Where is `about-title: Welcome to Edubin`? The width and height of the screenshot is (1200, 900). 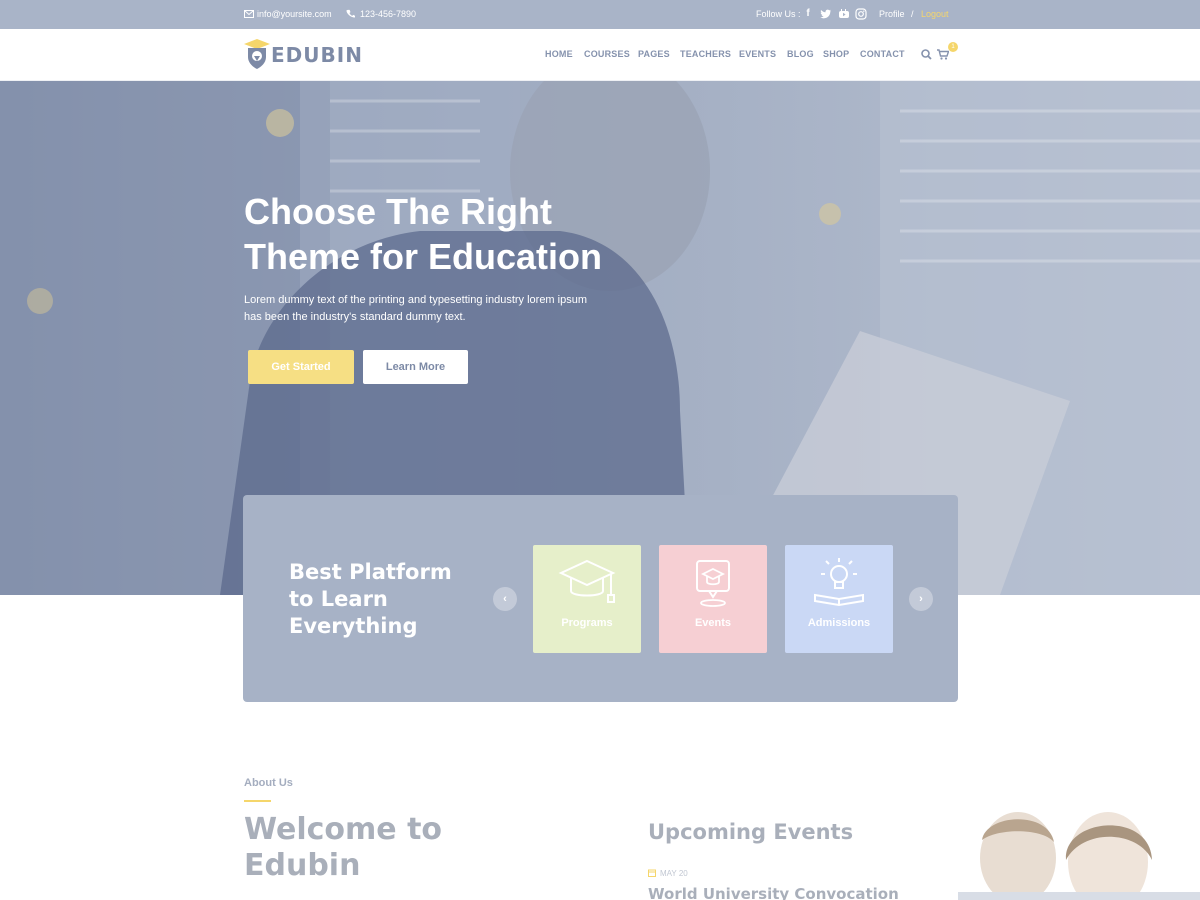 about-title: Welcome to Edubin is located at coordinates (343, 848).